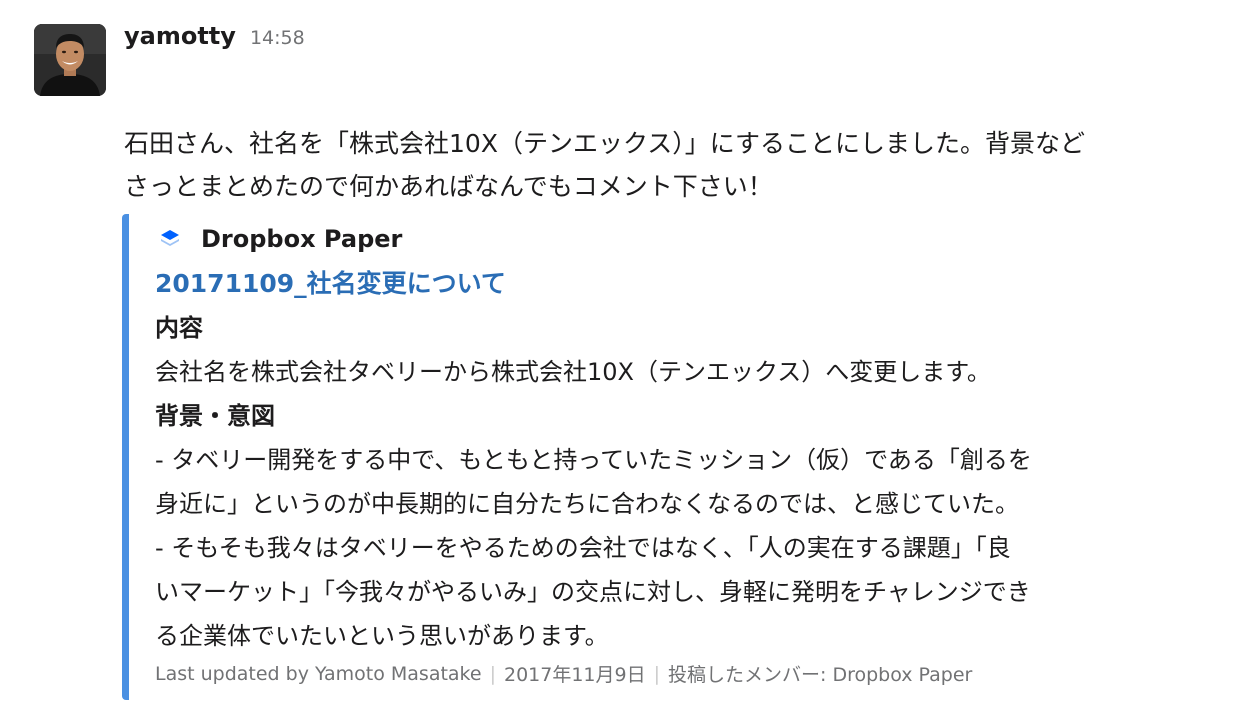  What do you see at coordinates (593, 592) in the screenshot?
I see `section-text: いマーケット」「今我々がやるいみ」の交点に対し、身軽に発明をチャレンジでき` at bounding box center [593, 592].